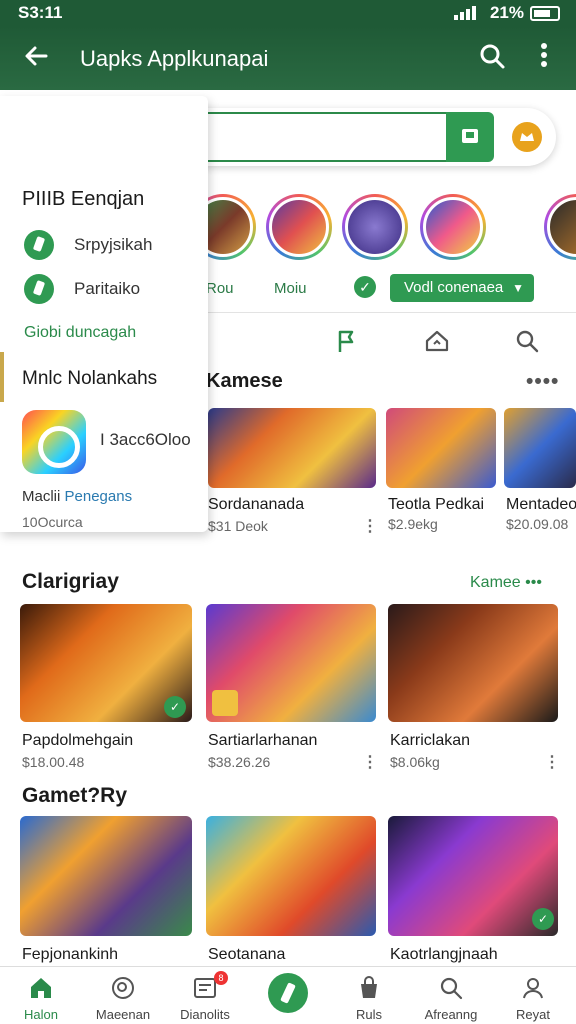 The height and width of the screenshot is (1024, 576). What do you see at coordinates (288, 58) in the screenshot?
I see `app-bar: Uapks Applkunapai` at bounding box center [288, 58].